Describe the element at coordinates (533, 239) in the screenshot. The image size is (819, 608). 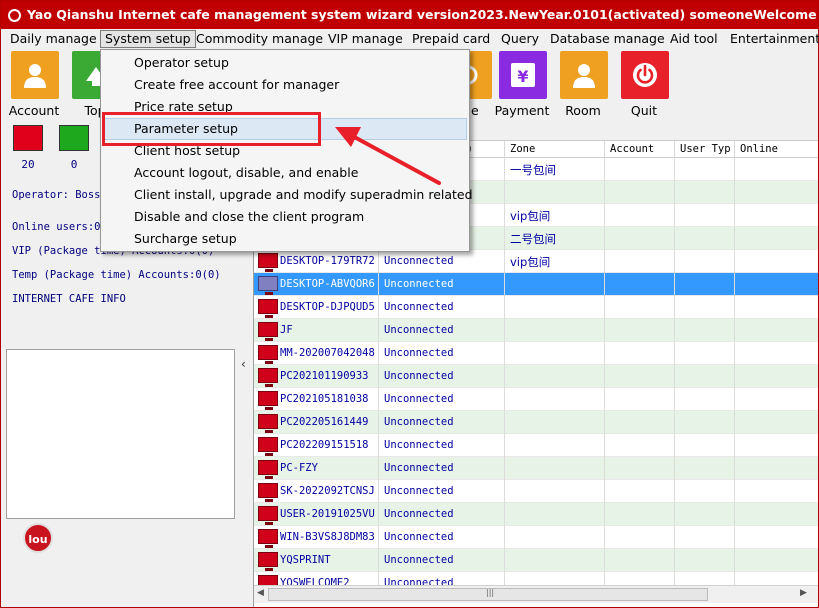
I see `client-zone: 二号包间` at that location.